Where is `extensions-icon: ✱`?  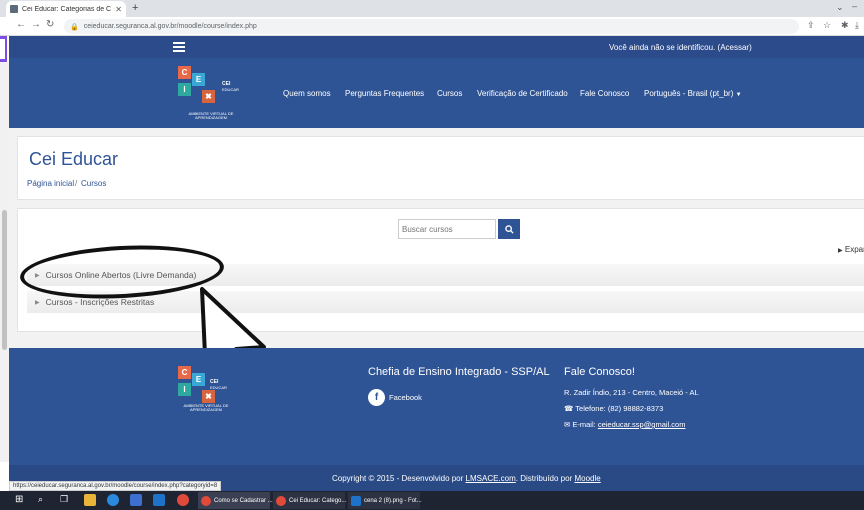
extensions-icon: ✱ is located at coordinates (845, 25).